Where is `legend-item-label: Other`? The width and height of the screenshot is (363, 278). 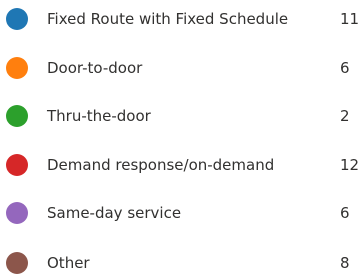
legend-item-label: Other is located at coordinates (68, 263).